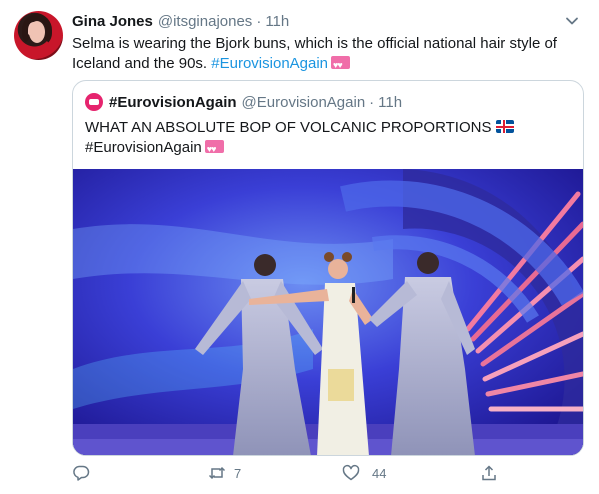  Describe the element at coordinates (269, 63) in the screenshot. I see `hashtag-link: #EurovisionAgain` at that location.